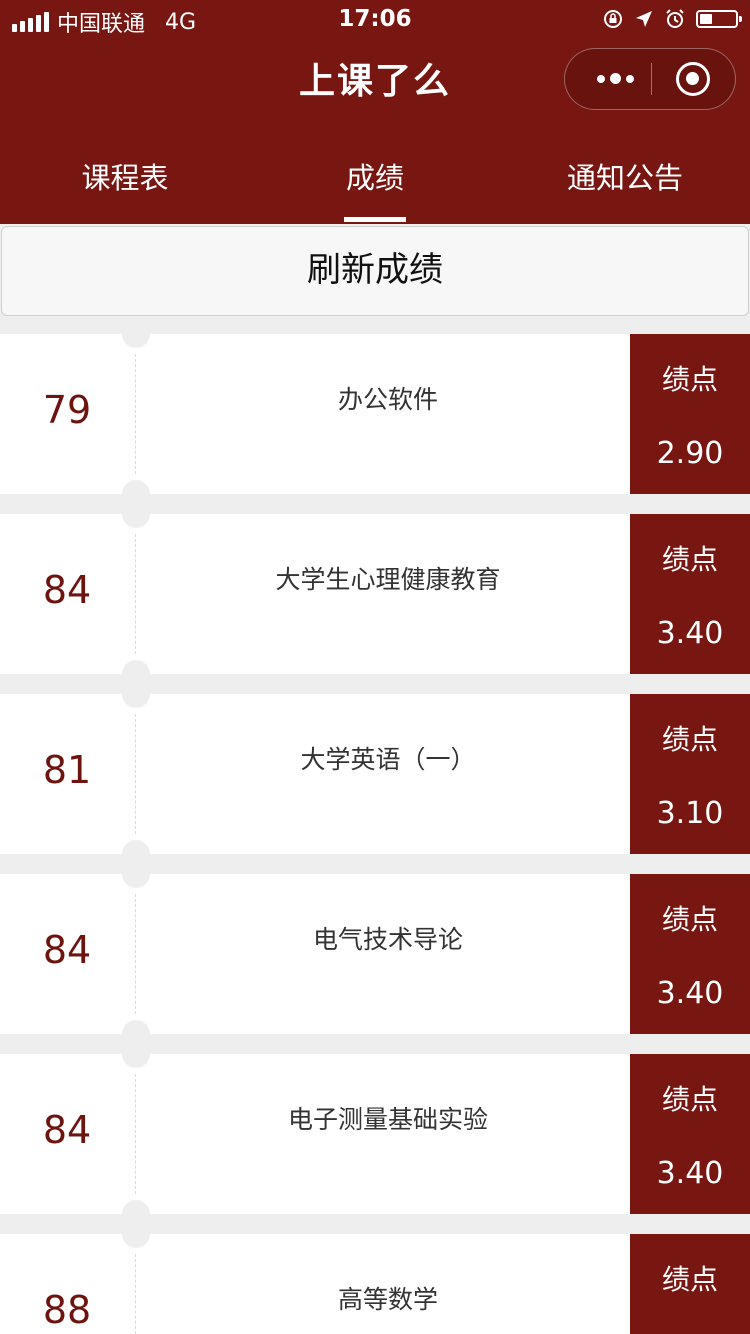 The height and width of the screenshot is (1334, 750). I want to click on tab-notices: 通知公告, so click(625, 173).